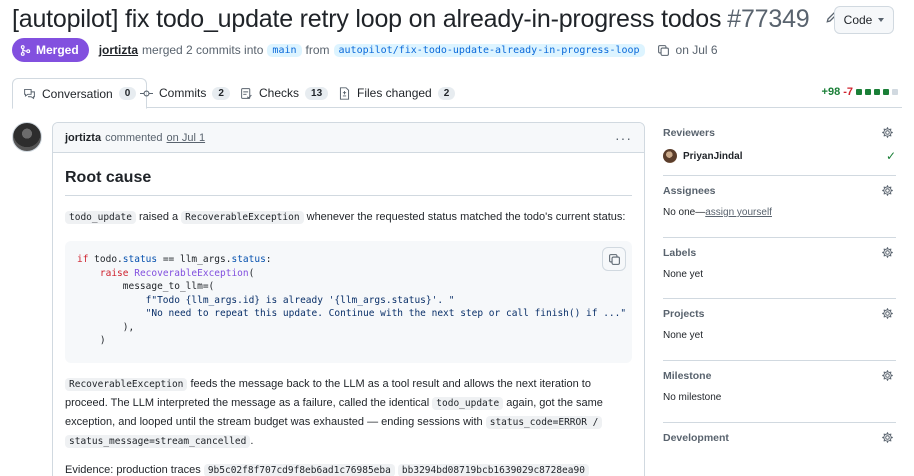 Image resolution: width=914 pixels, height=476 pixels. What do you see at coordinates (680, 253) in the screenshot?
I see `sidebar-heading: Labels` at bounding box center [680, 253].